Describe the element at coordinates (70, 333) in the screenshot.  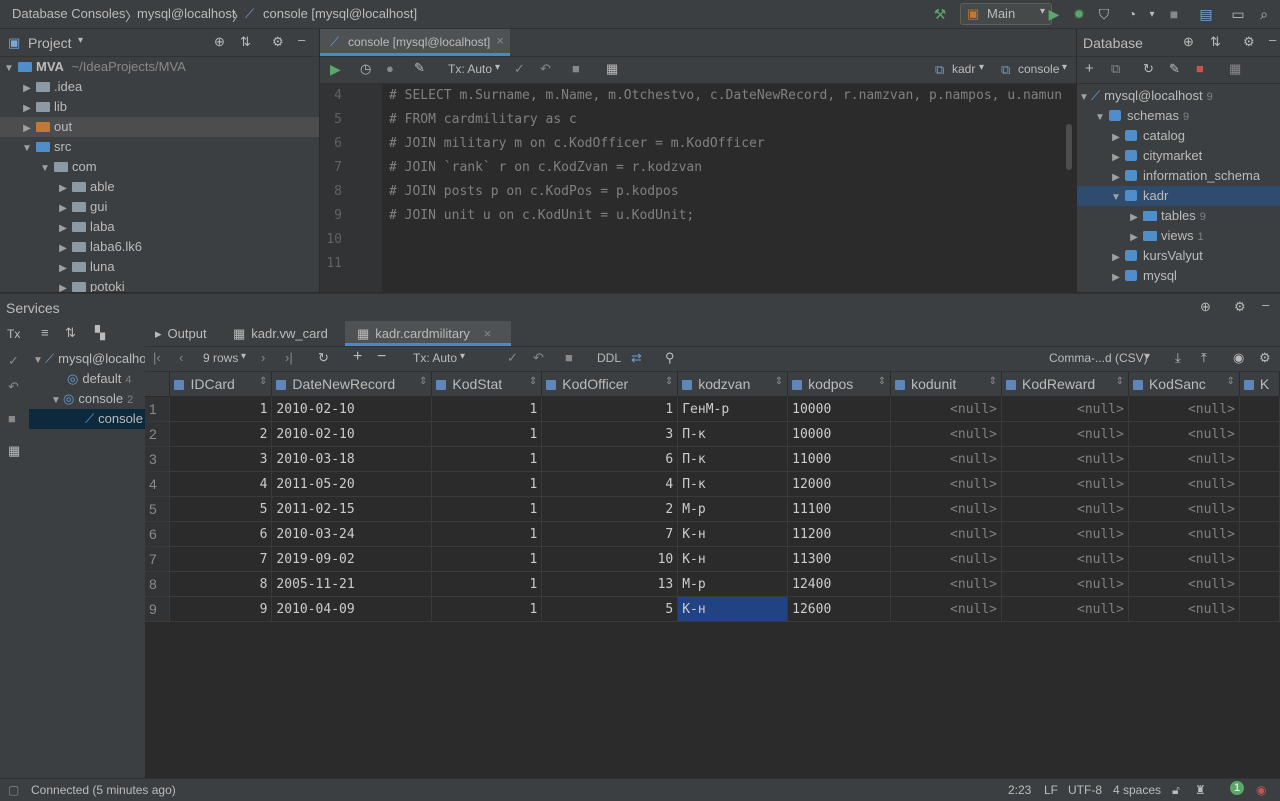
I see `collapse-all-icon: ⇅` at that location.